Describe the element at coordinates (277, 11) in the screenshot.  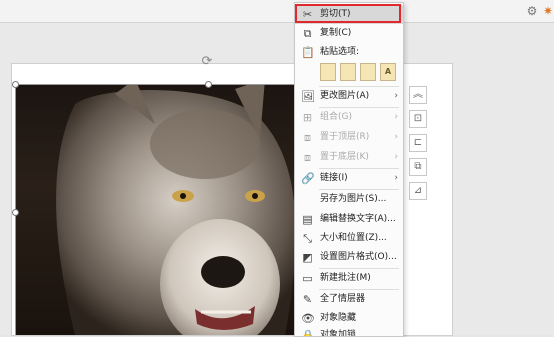
I see `ribbon-bar: ⚙ ✷` at that location.